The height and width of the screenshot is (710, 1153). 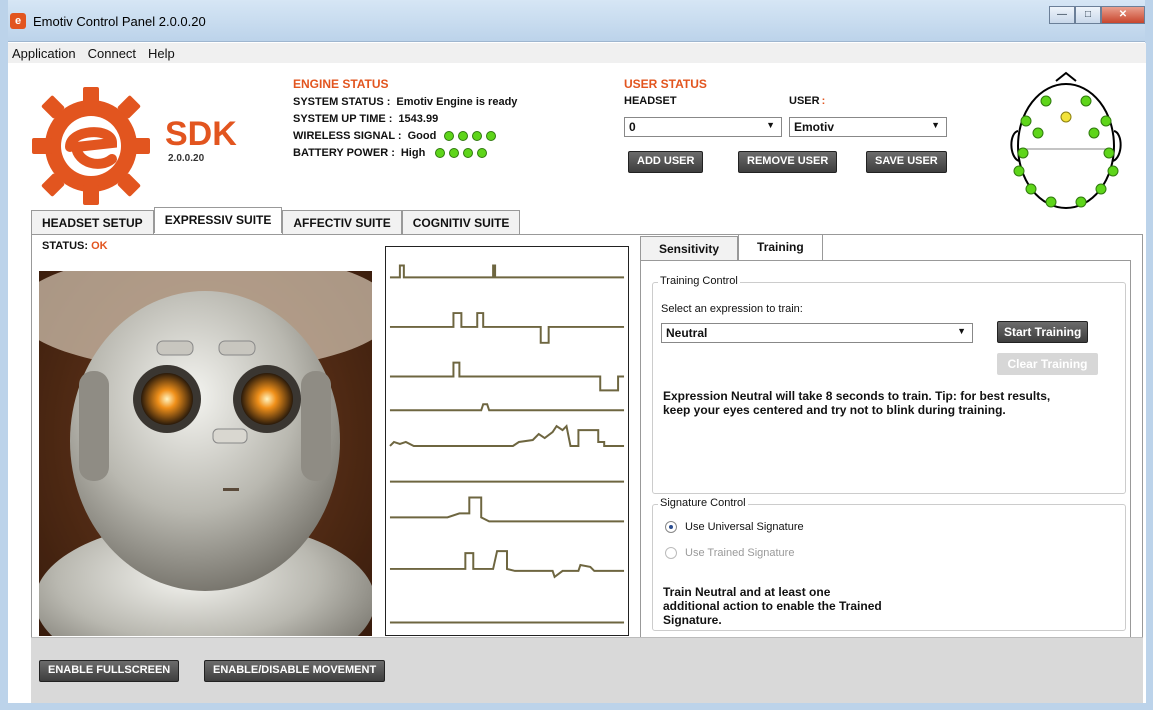 I want to click on window-controls: — □ ✕, so click(x=1097, y=15).